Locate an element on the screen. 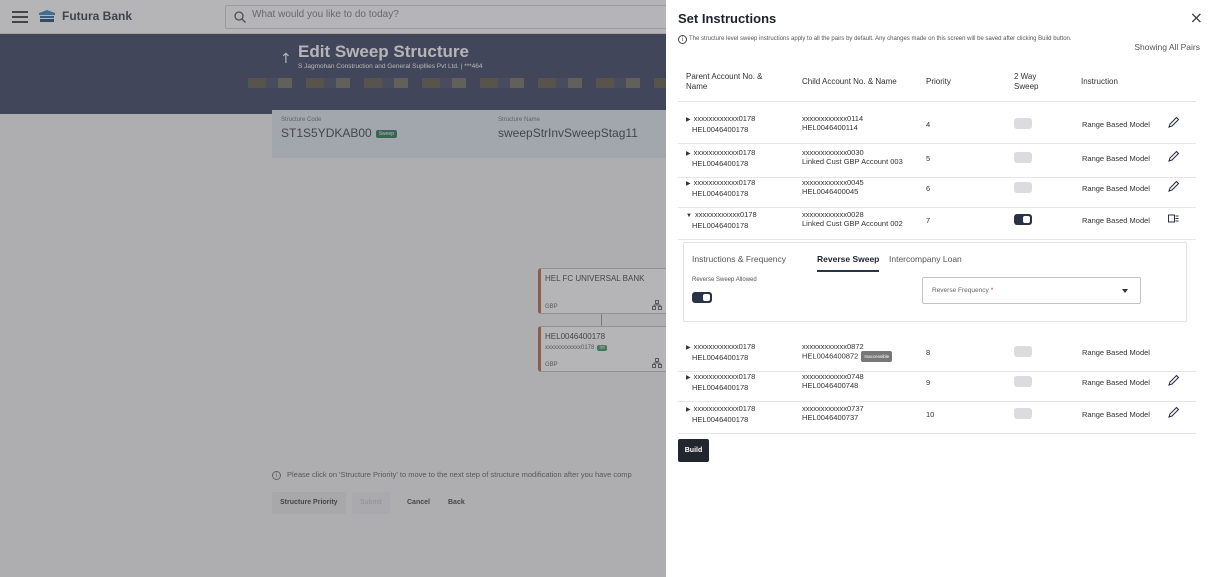  child-account-cell: xxxxxxxxxxxx0114 HEL0046400114 is located at coordinates (832, 123).